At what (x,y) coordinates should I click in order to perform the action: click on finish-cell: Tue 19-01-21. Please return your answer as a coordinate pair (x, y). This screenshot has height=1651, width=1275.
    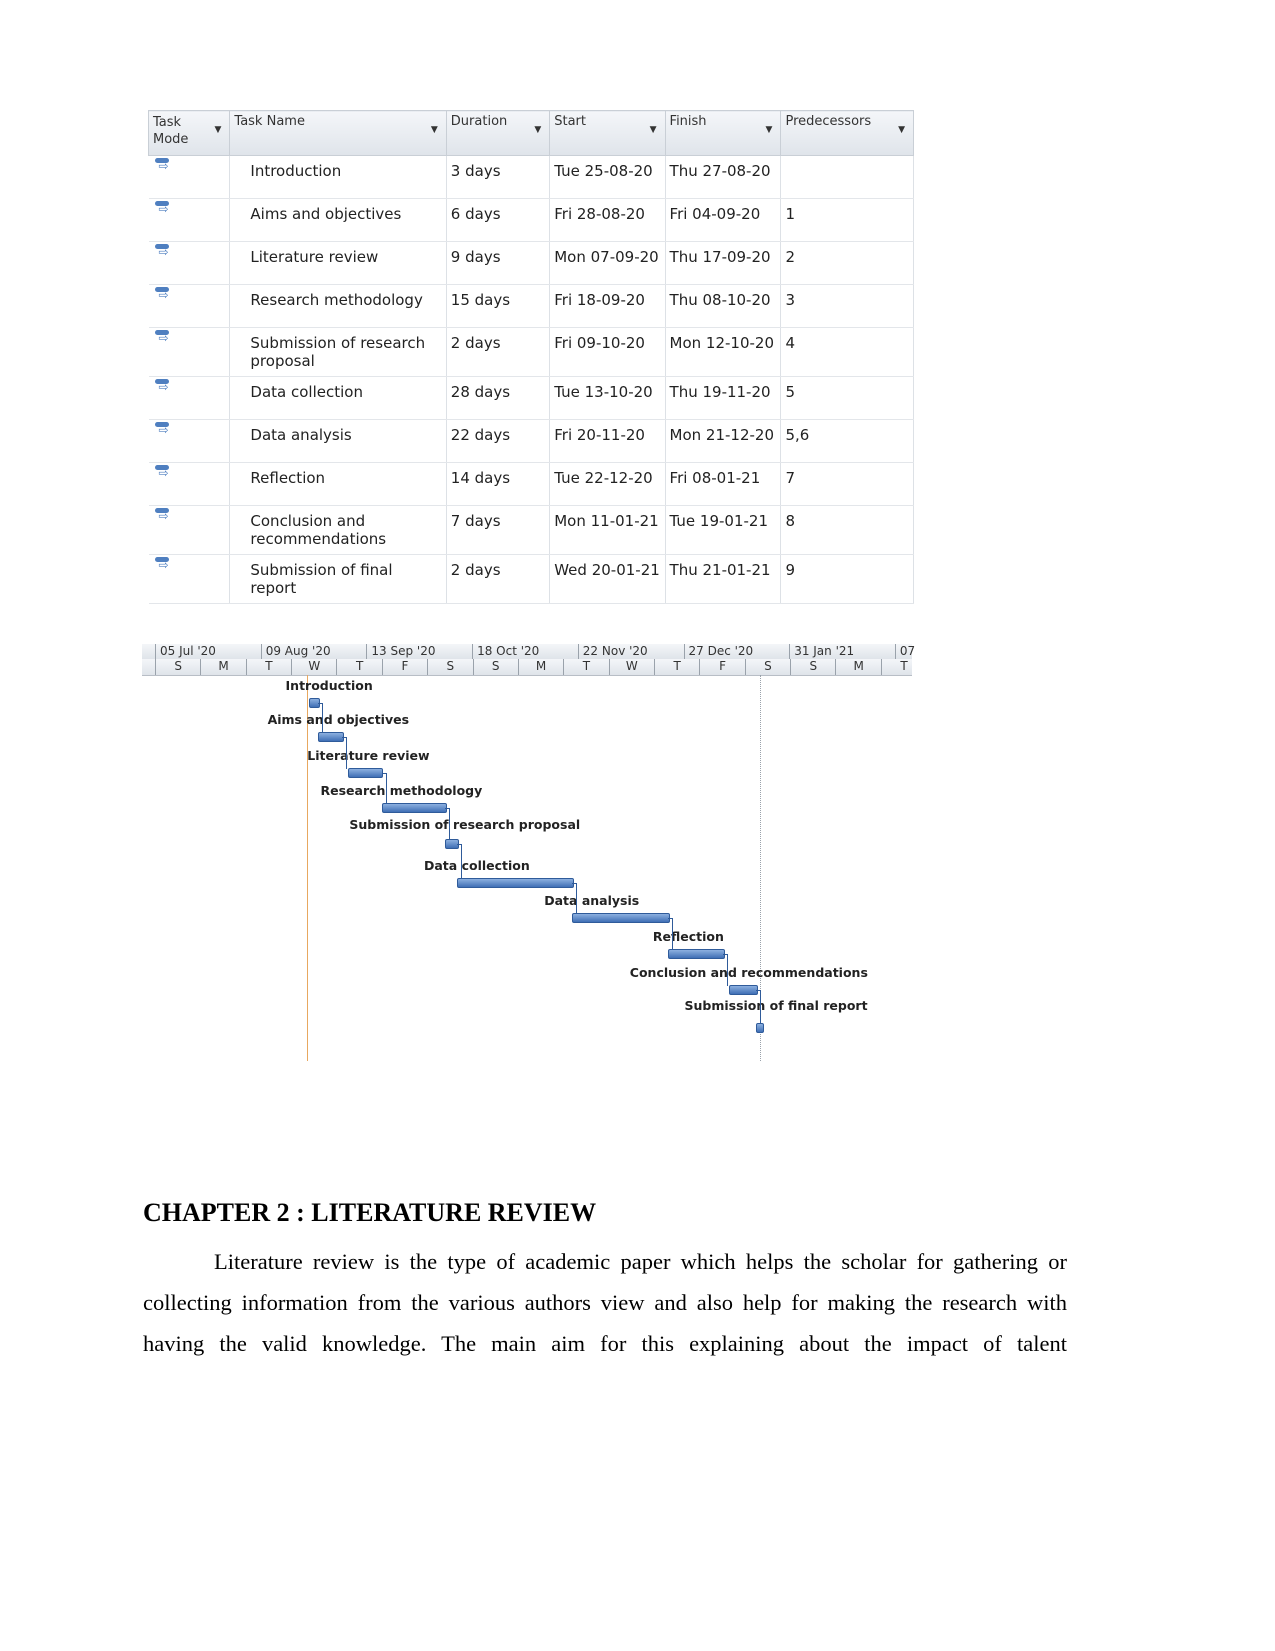
    Looking at the image, I should click on (723, 530).